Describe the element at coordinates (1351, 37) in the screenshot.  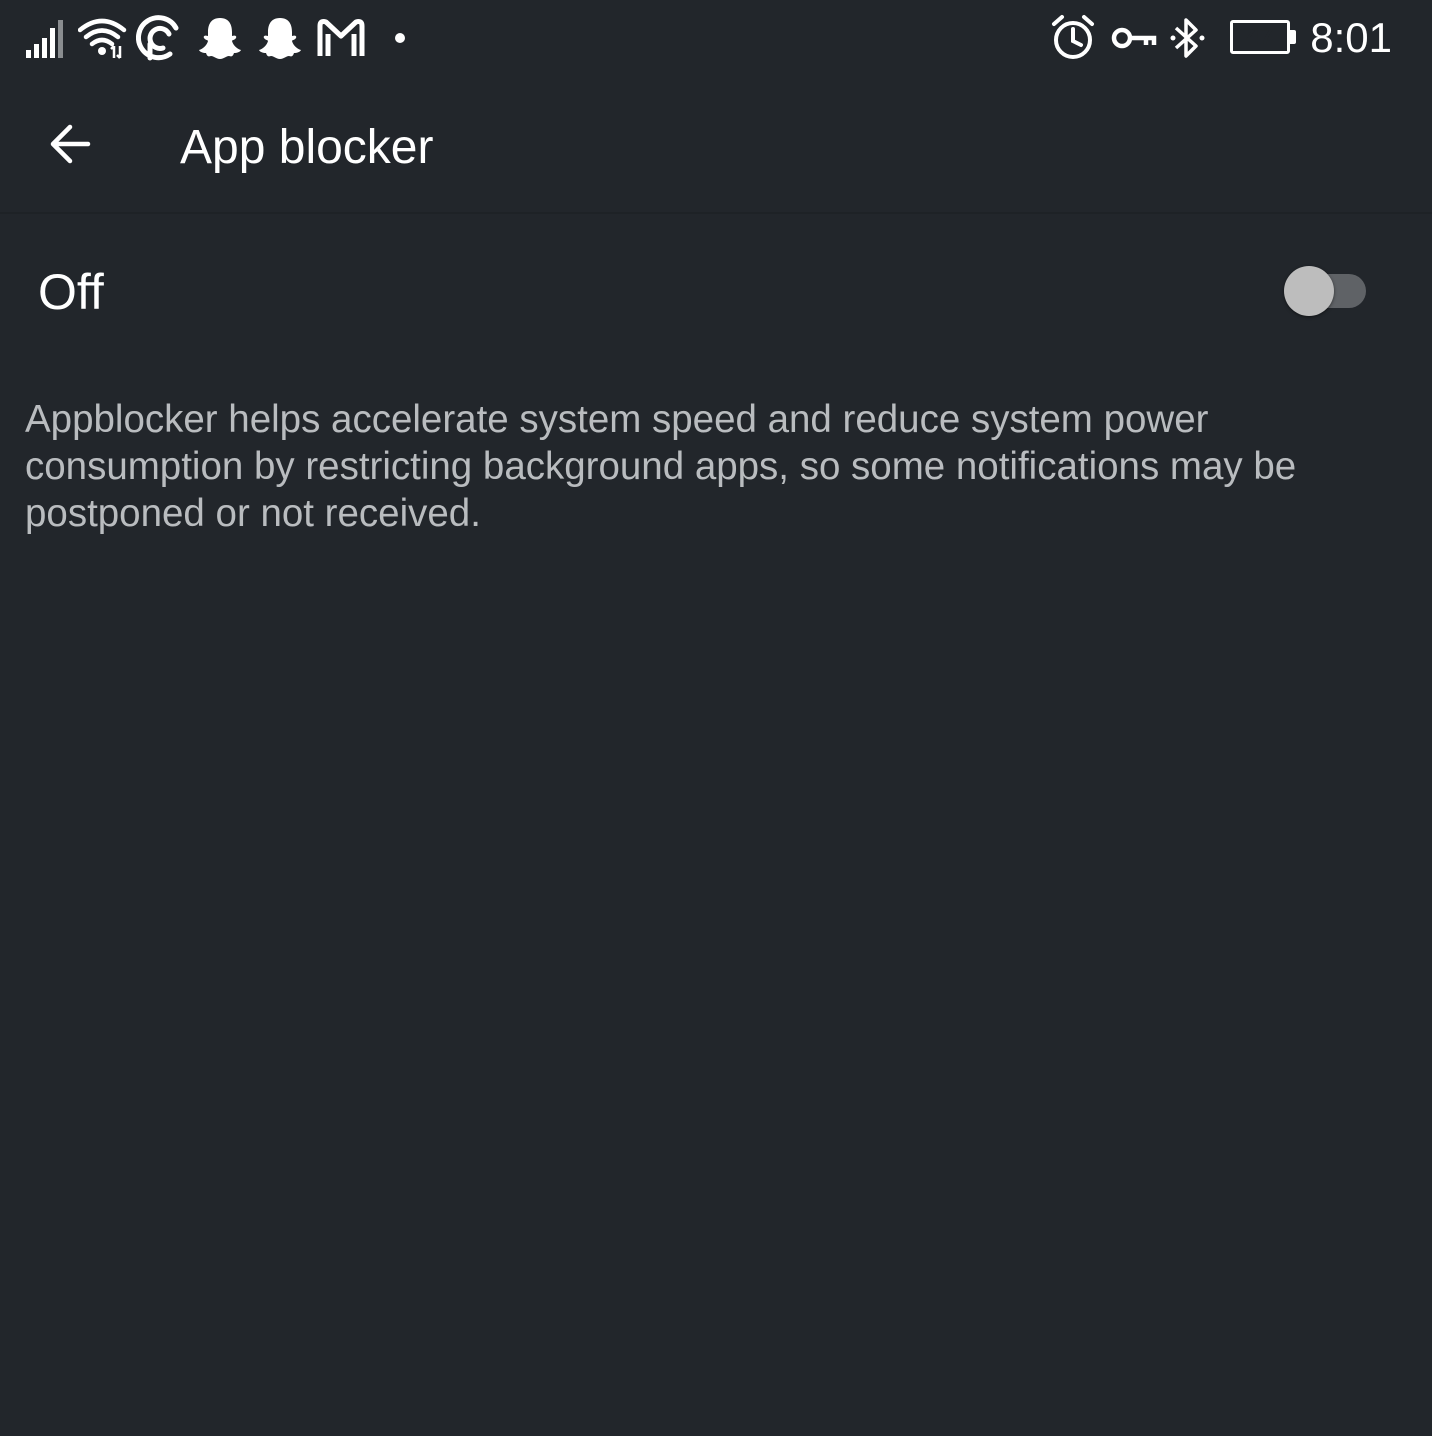
I see `status-clock: 8:01` at that location.